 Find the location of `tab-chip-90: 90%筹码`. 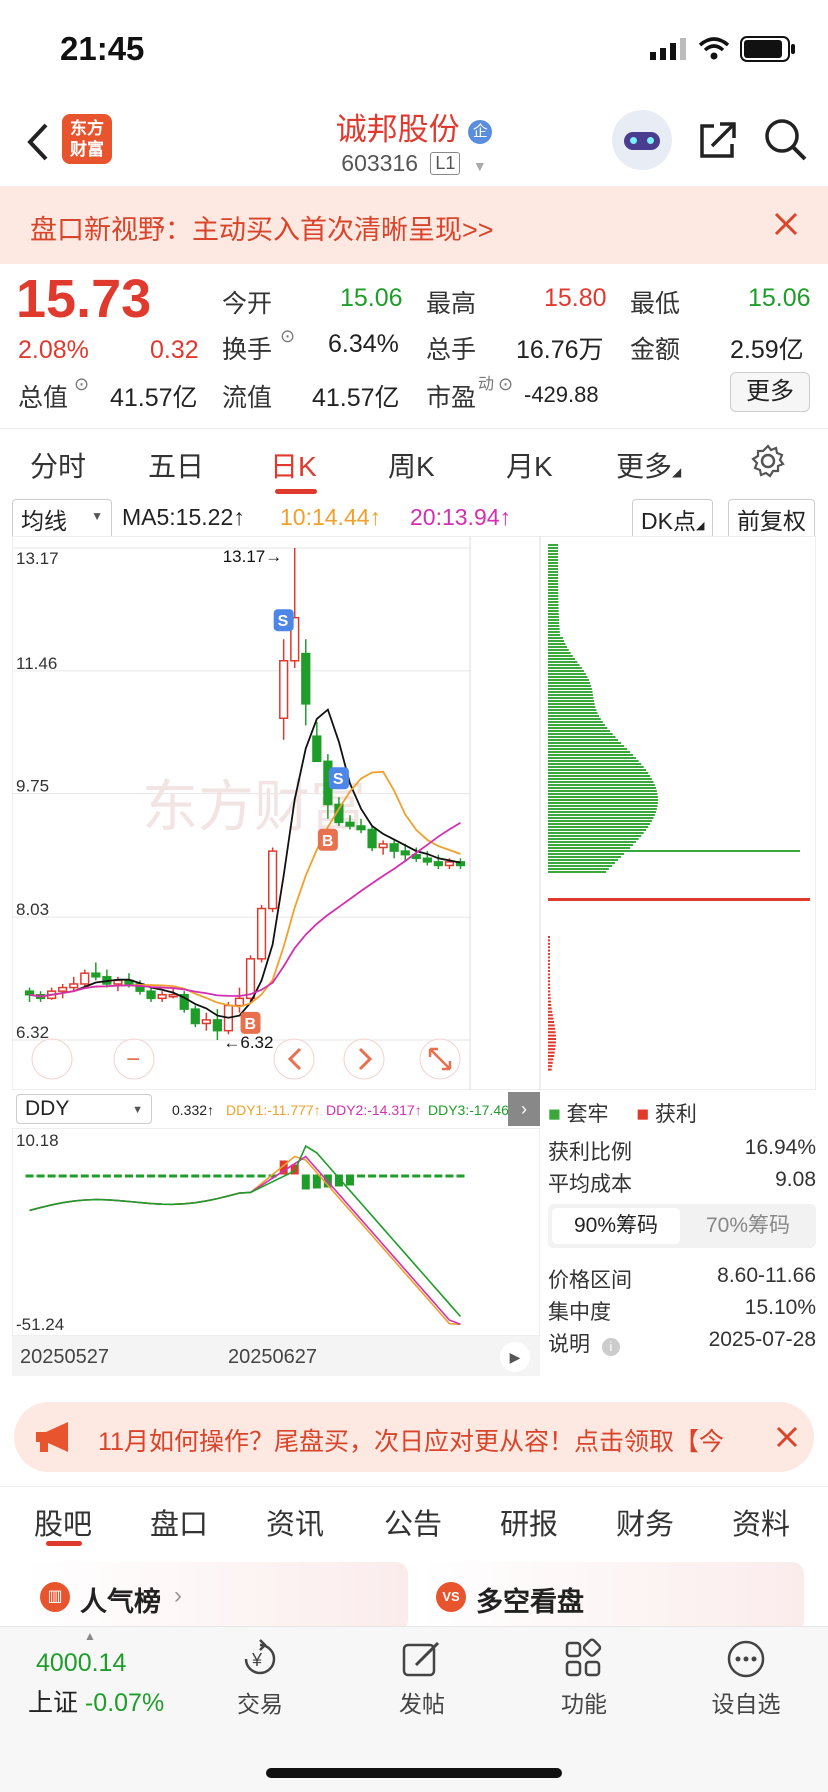

tab-chip-90: 90%筹码 is located at coordinates (616, 1226).